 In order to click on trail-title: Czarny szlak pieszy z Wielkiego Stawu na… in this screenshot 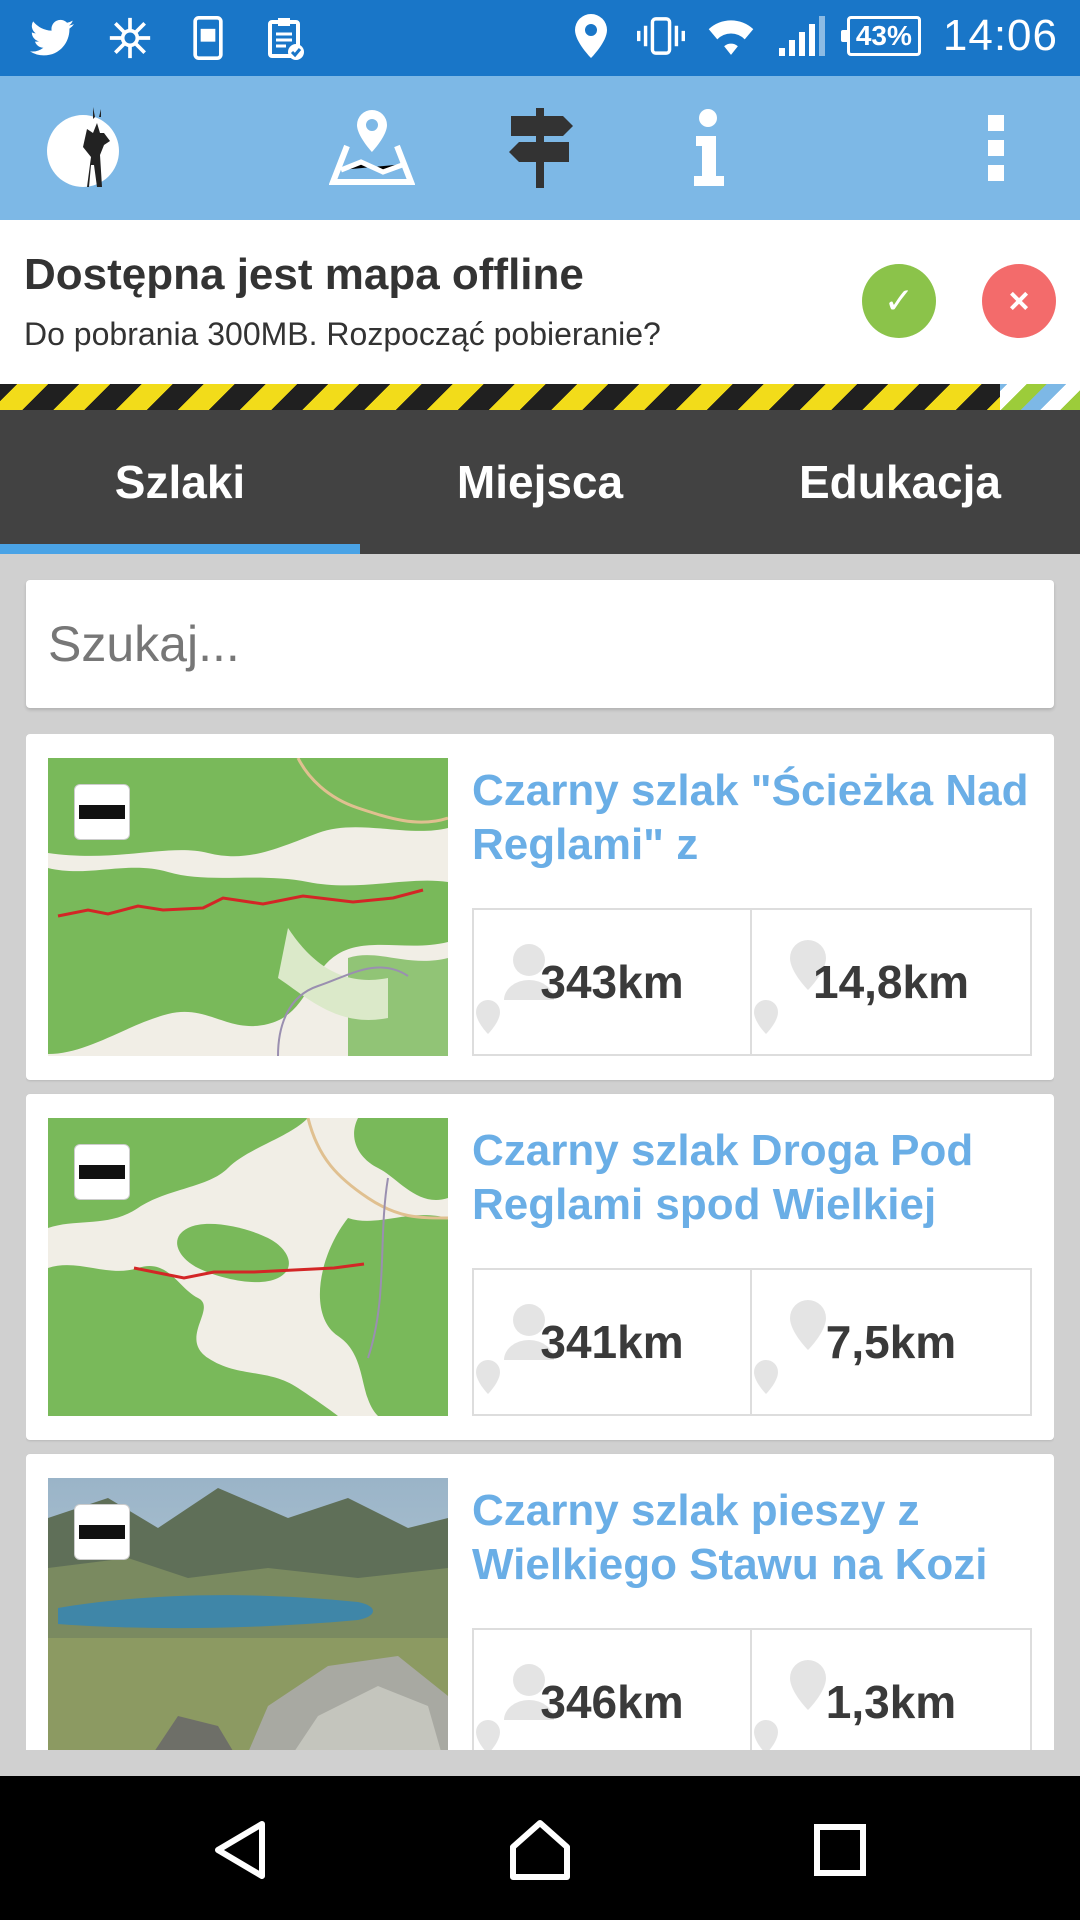, I will do `click(730, 1537)`.